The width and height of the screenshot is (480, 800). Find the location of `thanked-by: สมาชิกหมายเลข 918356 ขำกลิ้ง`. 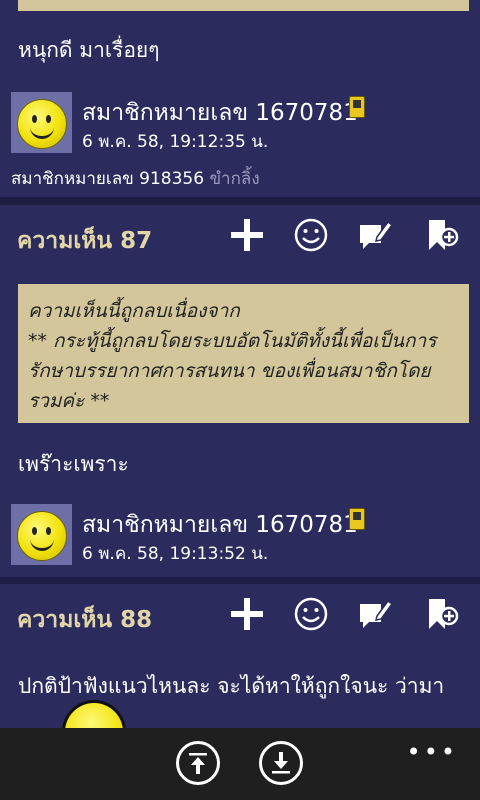

thanked-by: สมาชิกหมายเลข 918356 ขำกลิ้ง is located at coordinates (135, 178).